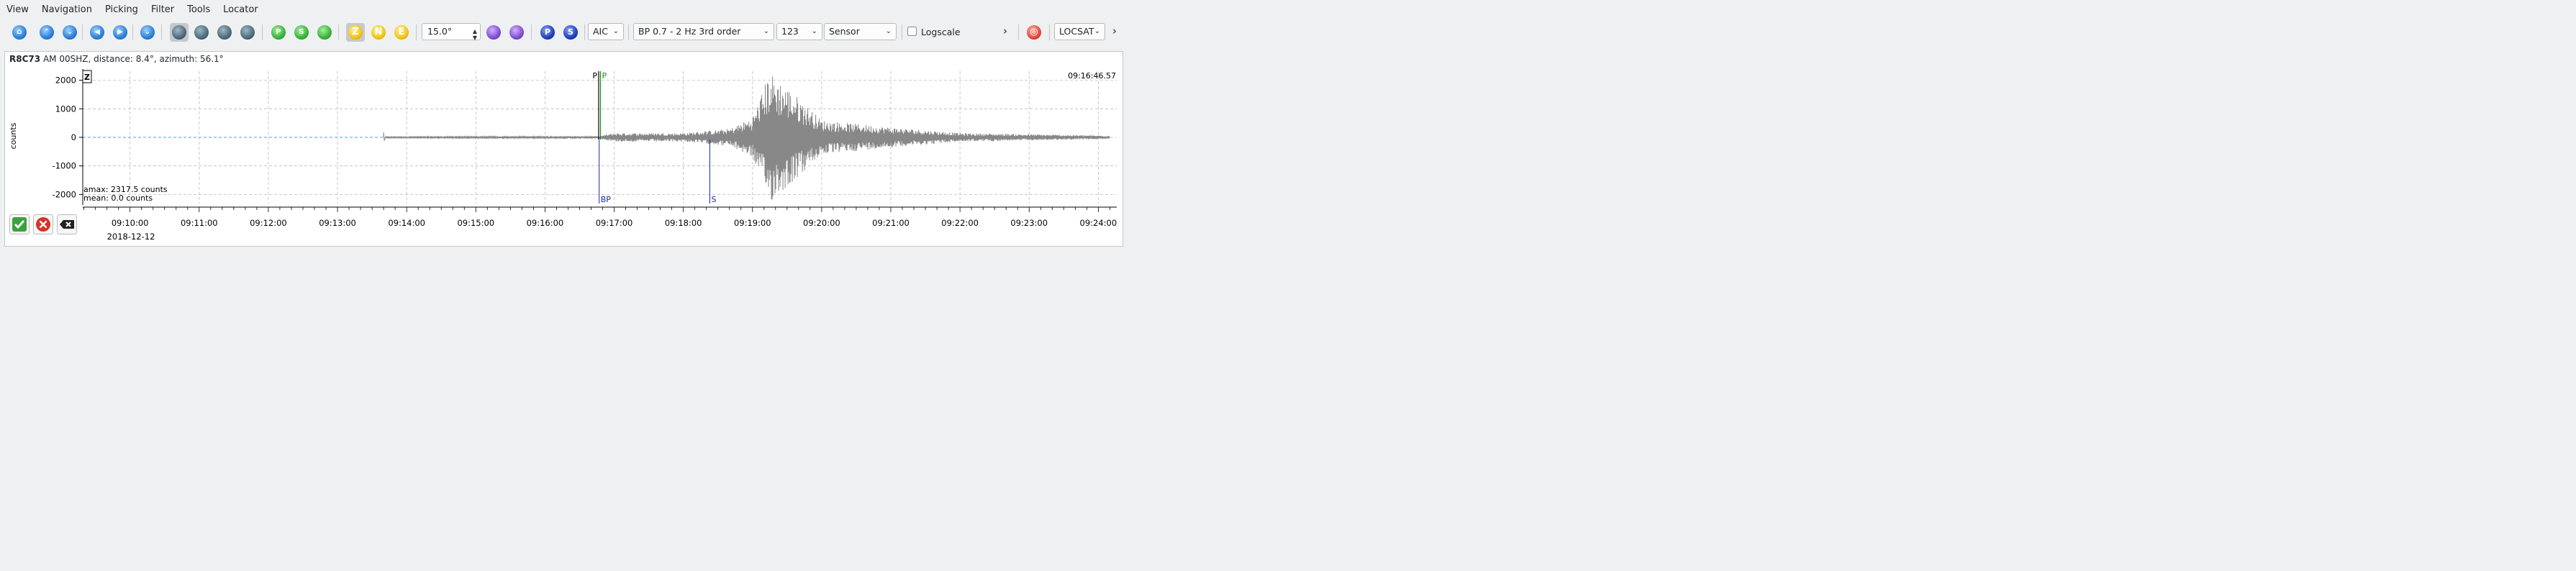 The image size is (2576, 571). I want to click on pick-s-icon: S, so click(301, 32).